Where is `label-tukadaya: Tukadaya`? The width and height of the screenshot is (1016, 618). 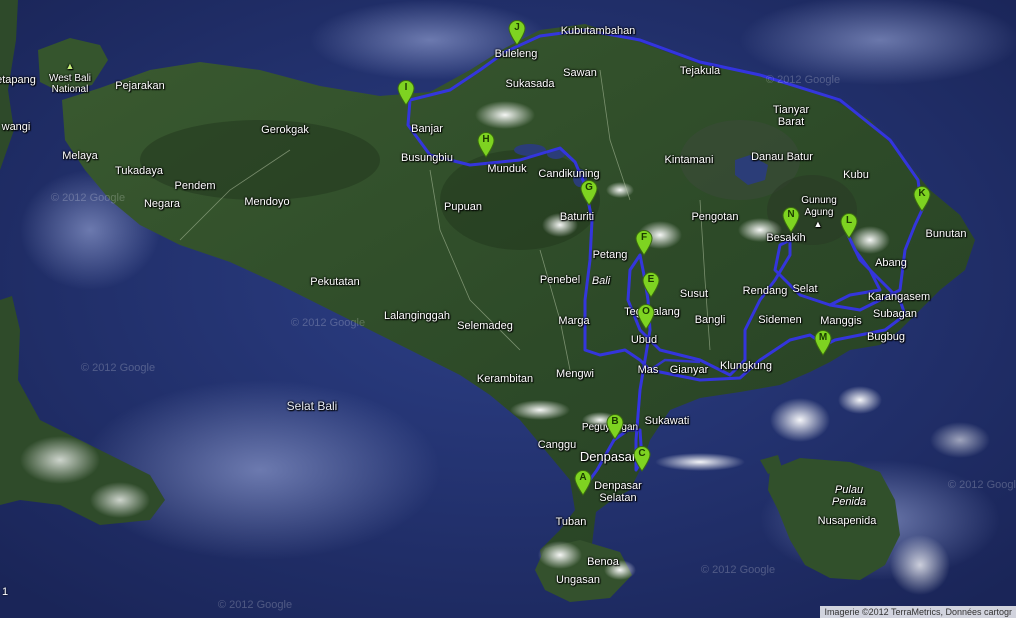
label-tukadaya: Tukadaya is located at coordinates (139, 171).